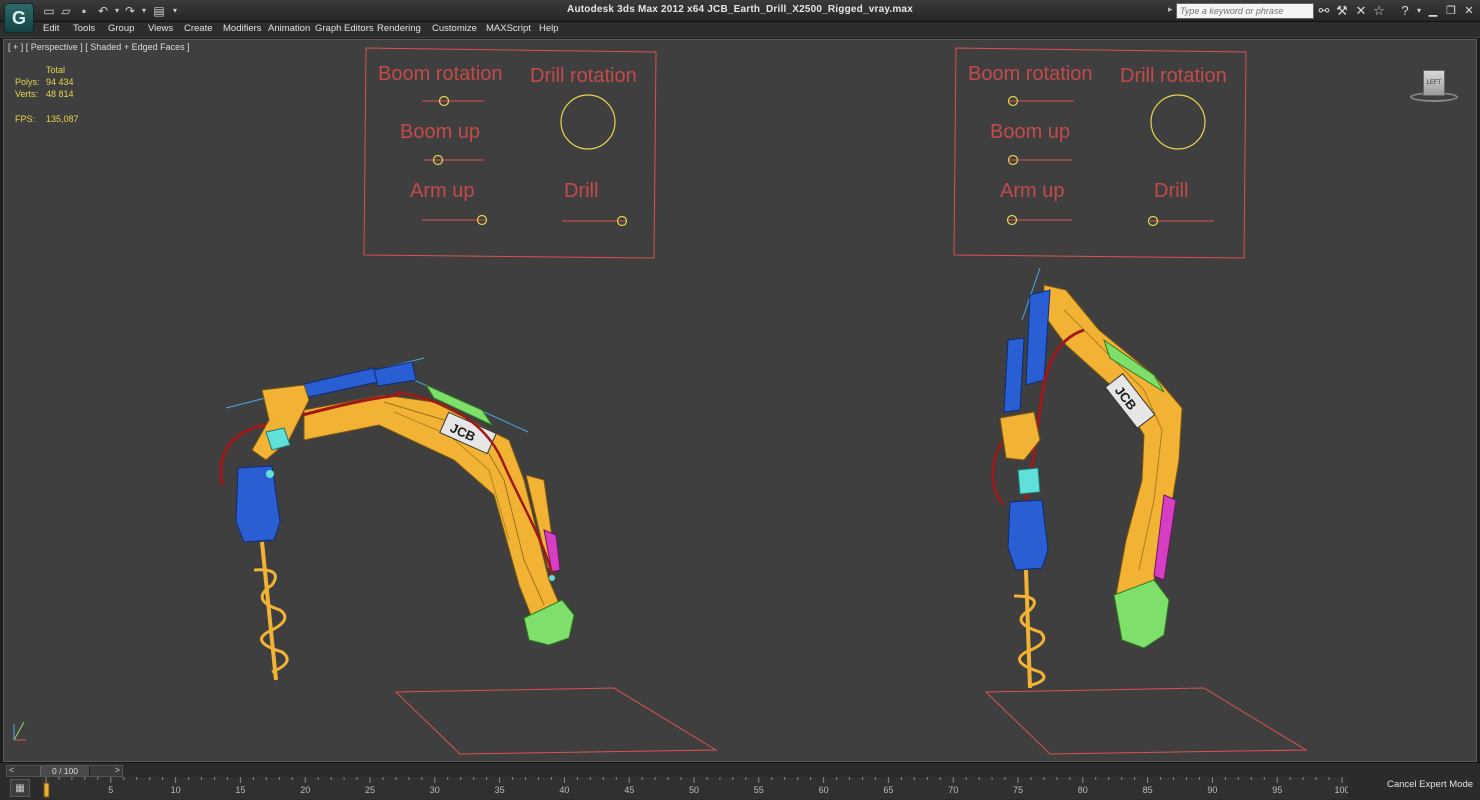 This screenshot has height=800, width=1480. What do you see at coordinates (51, 28) in the screenshot?
I see `menu-edit: Edit` at bounding box center [51, 28].